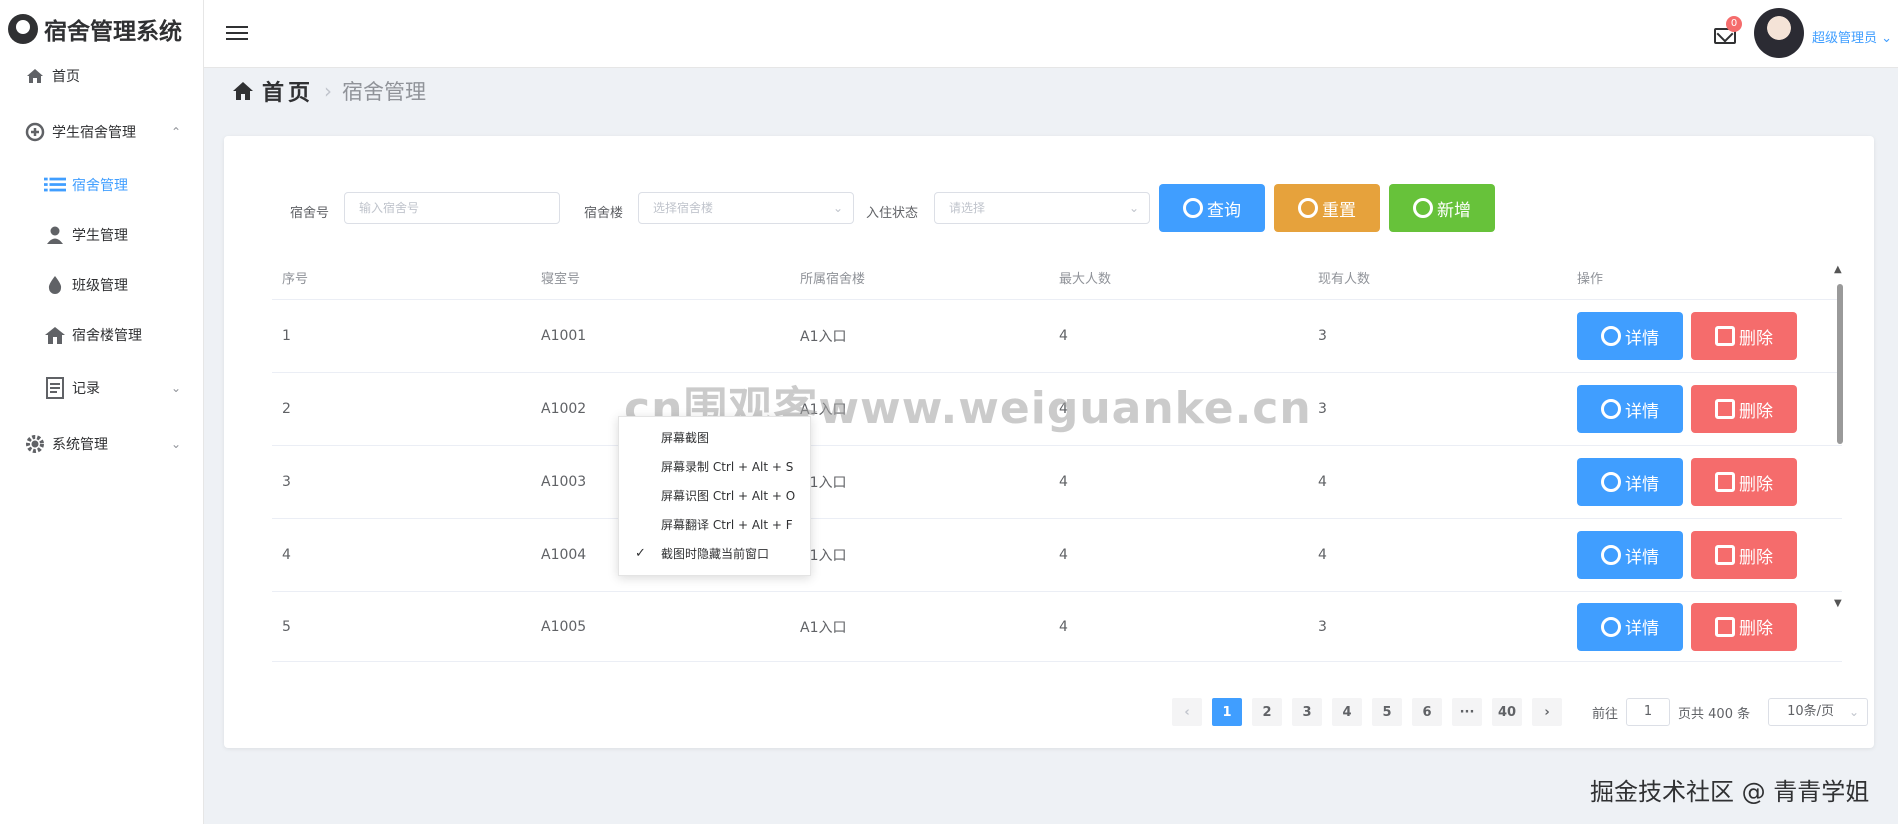 This screenshot has height=824, width=1898. What do you see at coordinates (35, 76) in the screenshot?
I see `home-icon` at bounding box center [35, 76].